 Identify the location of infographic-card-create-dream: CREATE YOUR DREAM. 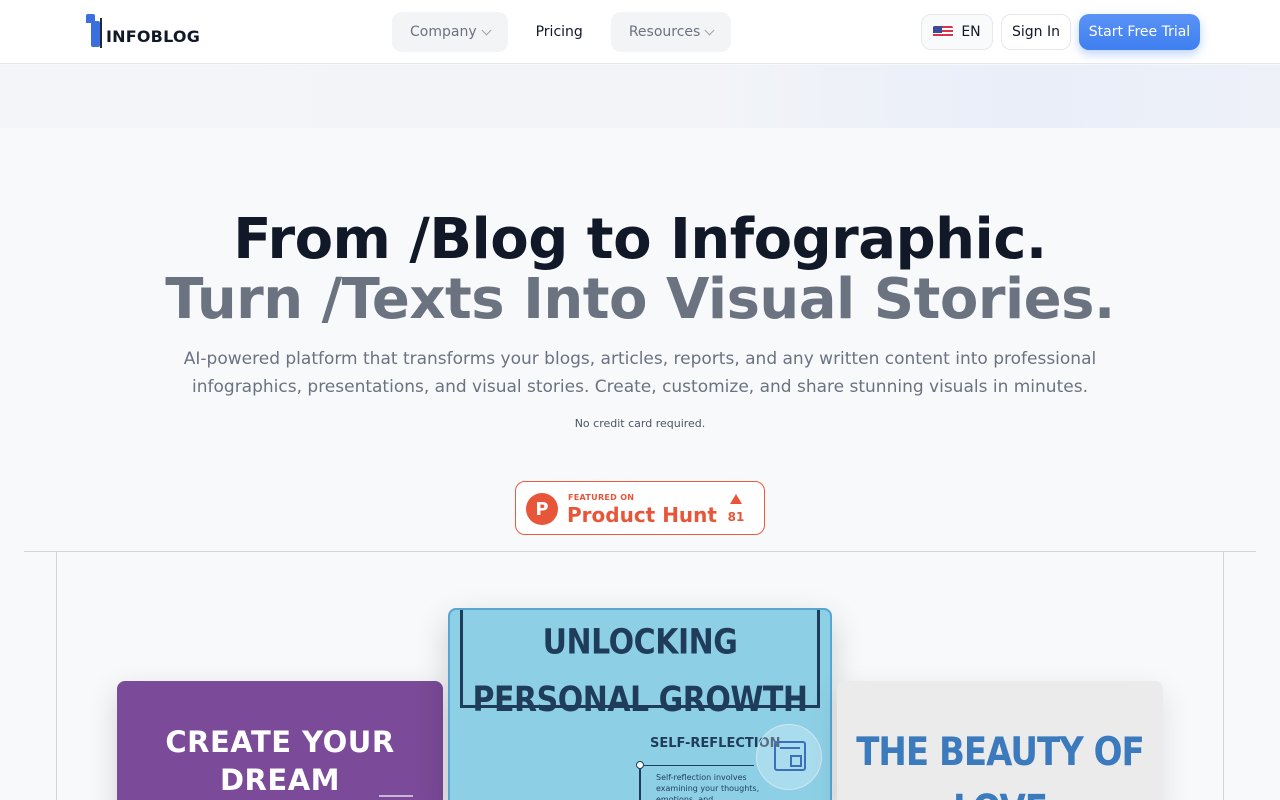
(280, 740).